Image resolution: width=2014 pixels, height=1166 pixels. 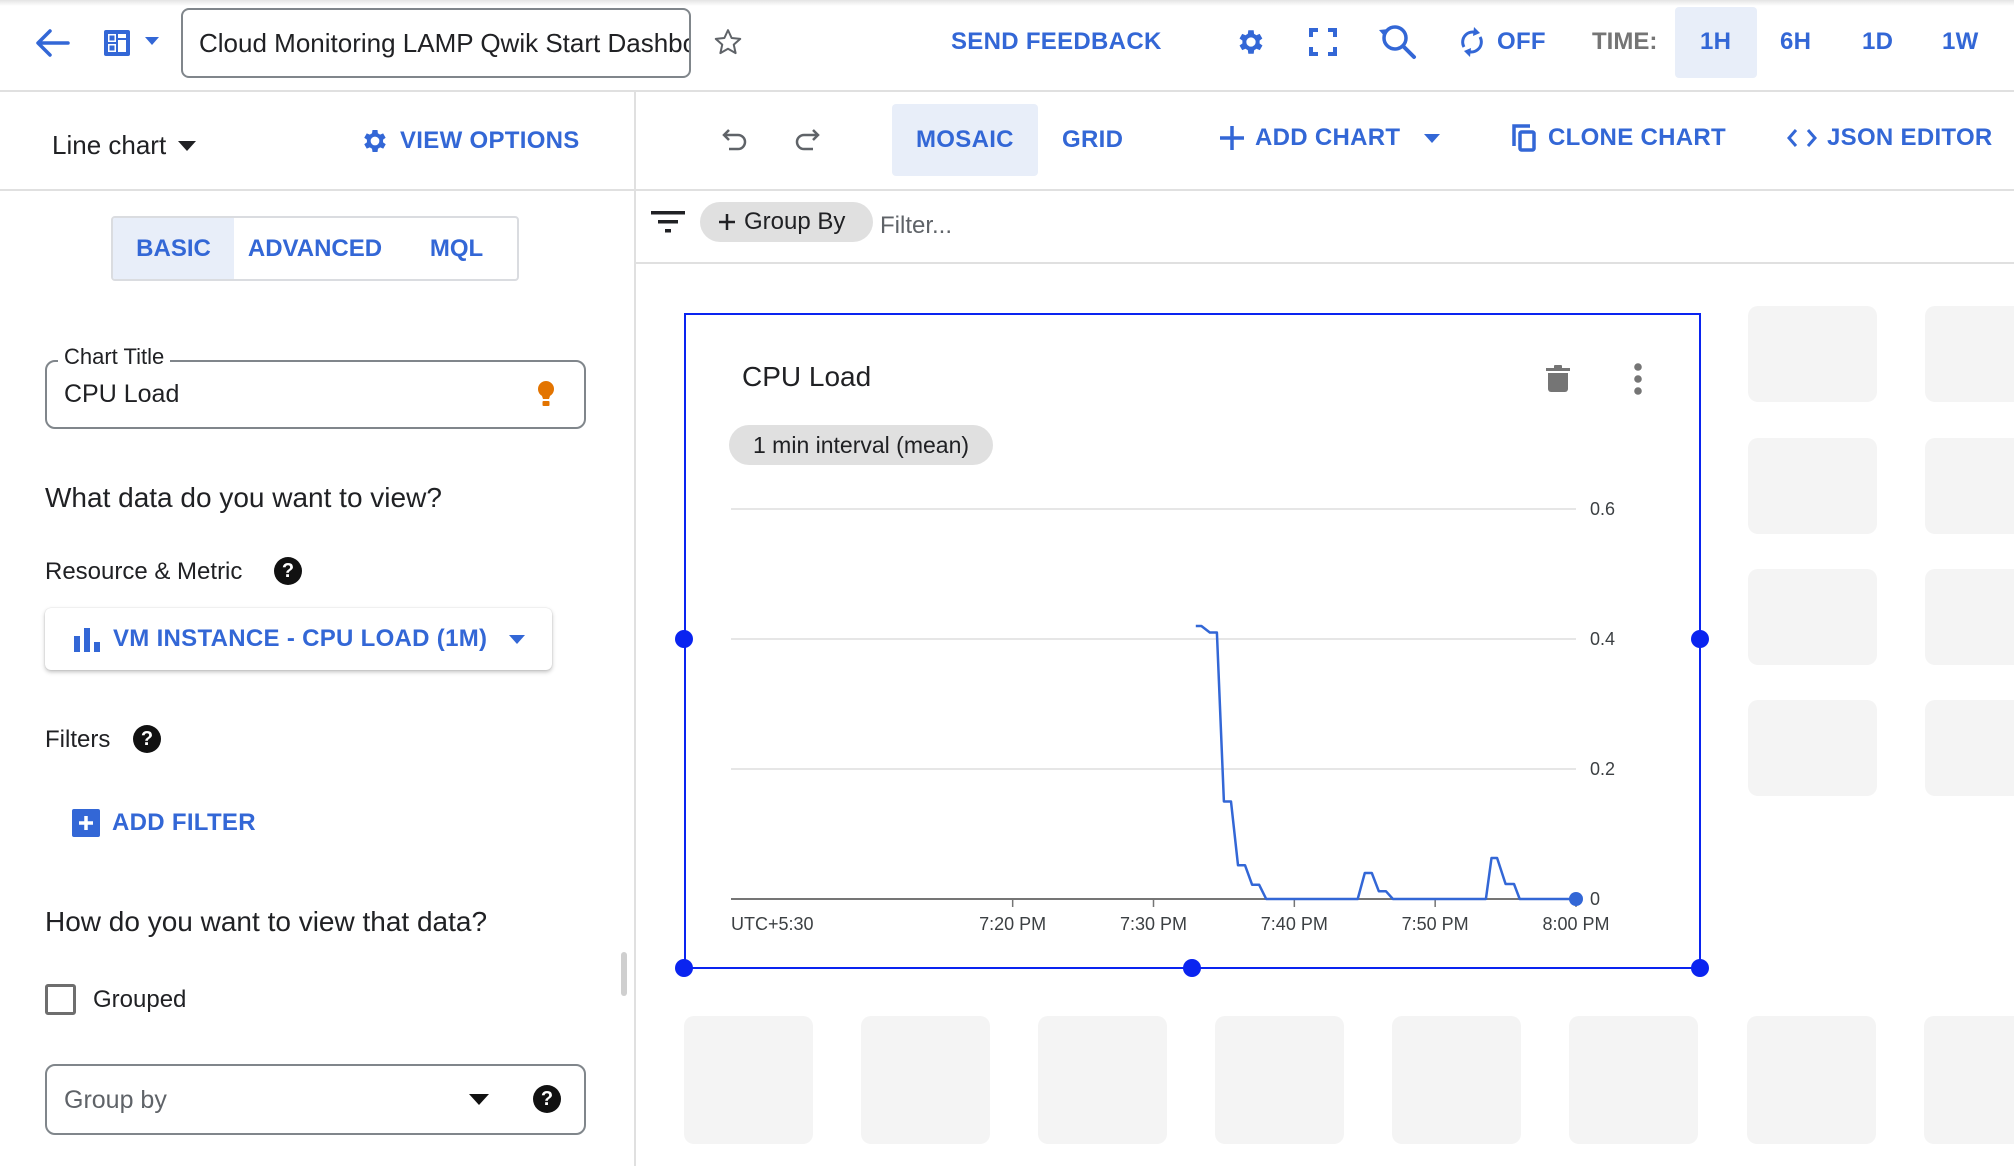 I want to click on tab-basic: BASIC, so click(x=173, y=248).